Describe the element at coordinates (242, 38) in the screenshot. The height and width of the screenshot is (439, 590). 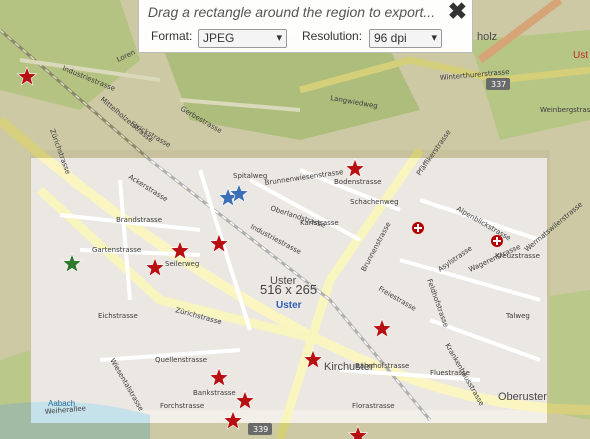
I see `format-select: JPEG ▾` at that location.